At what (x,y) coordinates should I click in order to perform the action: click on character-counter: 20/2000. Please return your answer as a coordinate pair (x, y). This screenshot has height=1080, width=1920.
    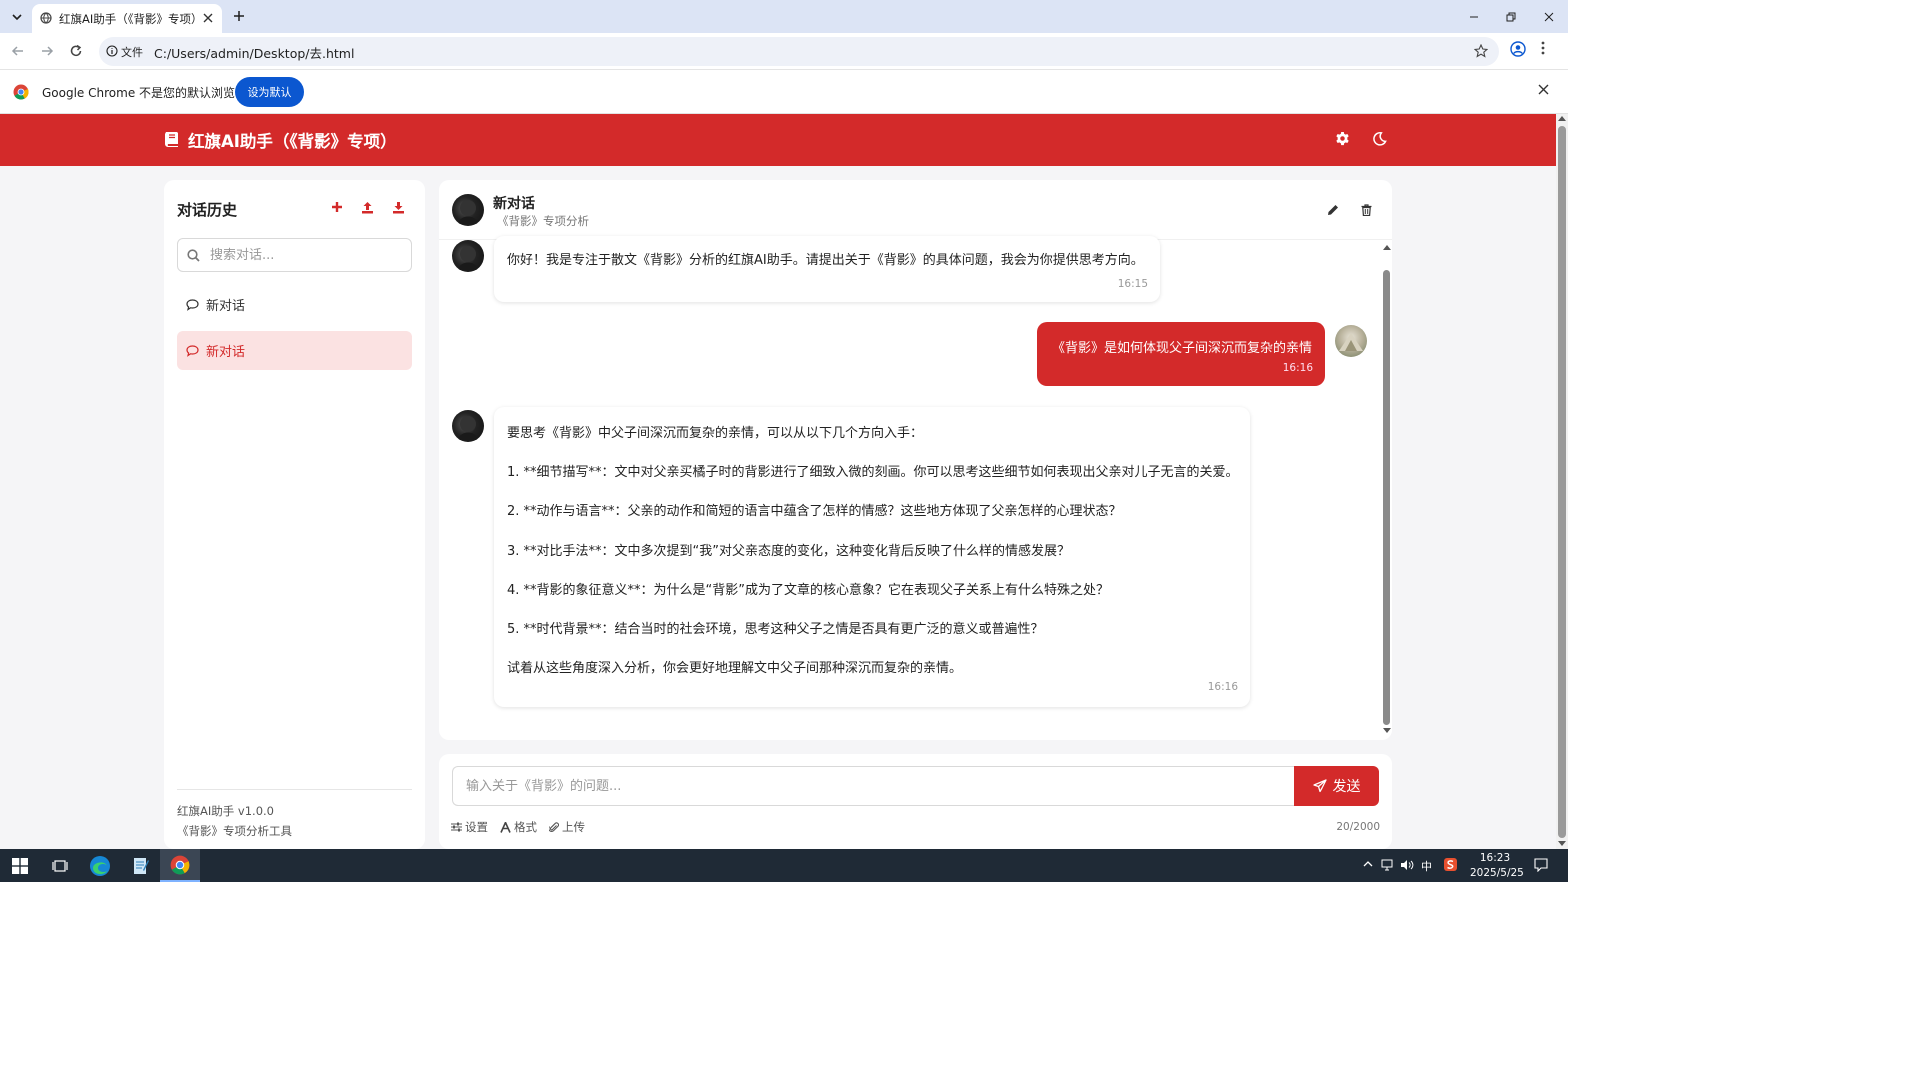
    Looking at the image, I should click on (1358, 827).